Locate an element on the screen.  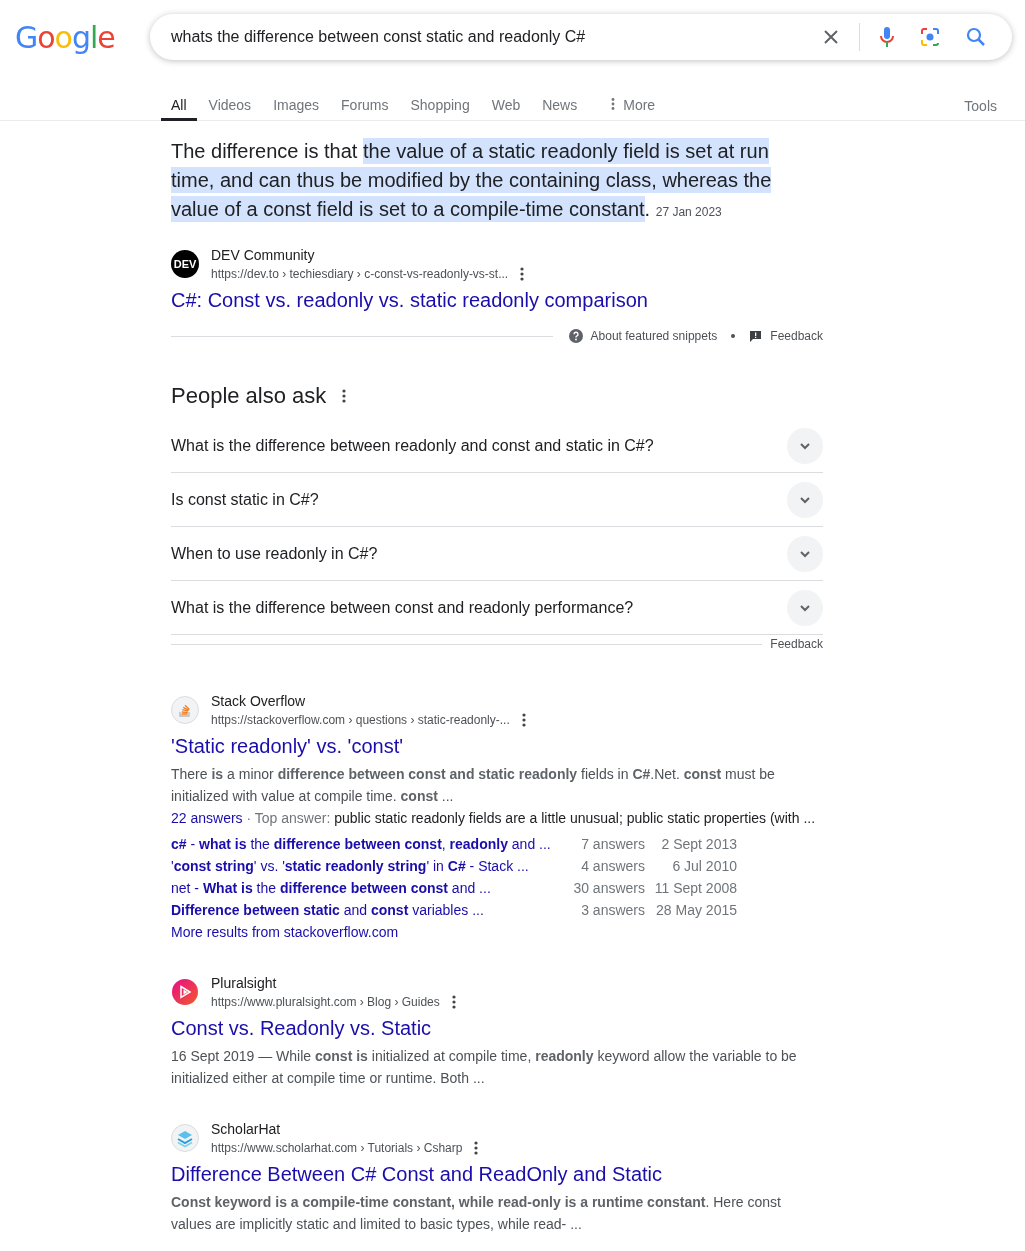
tab: Shopping is located at coordinates (440, 97).